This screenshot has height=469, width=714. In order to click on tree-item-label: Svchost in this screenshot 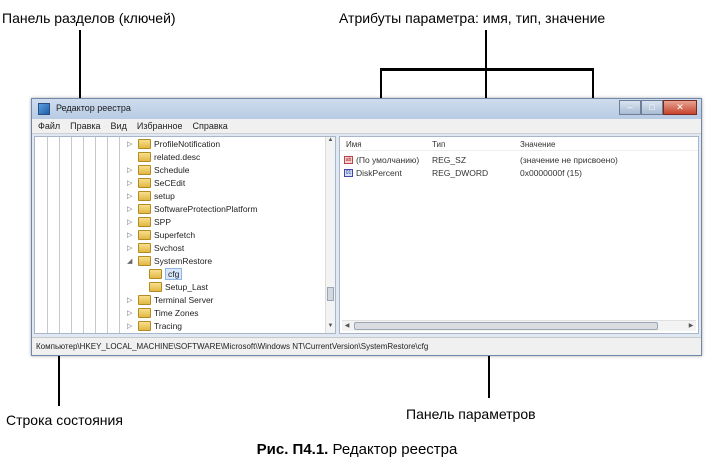, I will do `click(169, 248)`.